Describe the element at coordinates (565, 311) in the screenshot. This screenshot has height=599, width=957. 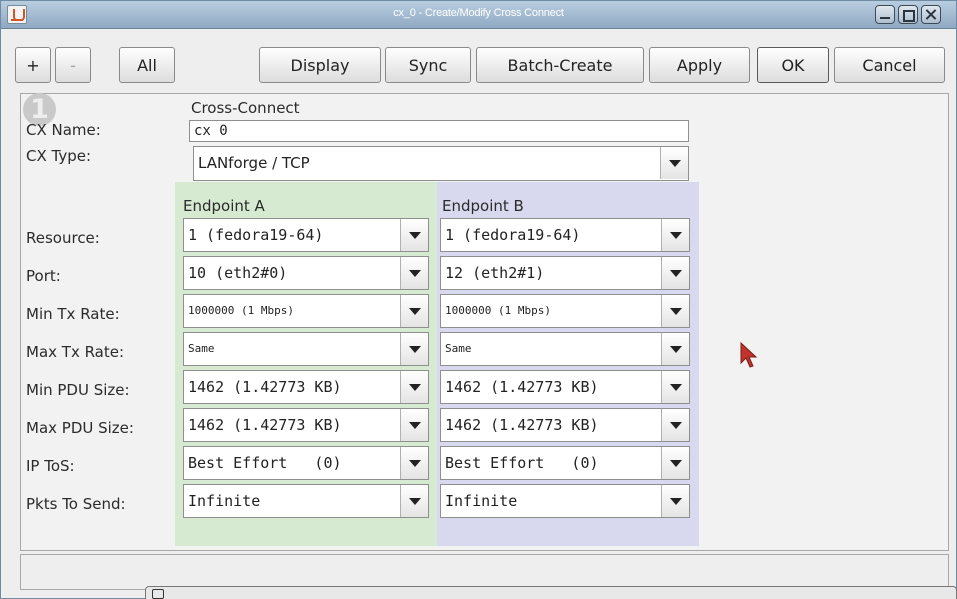
I see `min-tx-rate-b-select: 1000000 (1 Mbps)` at that location.